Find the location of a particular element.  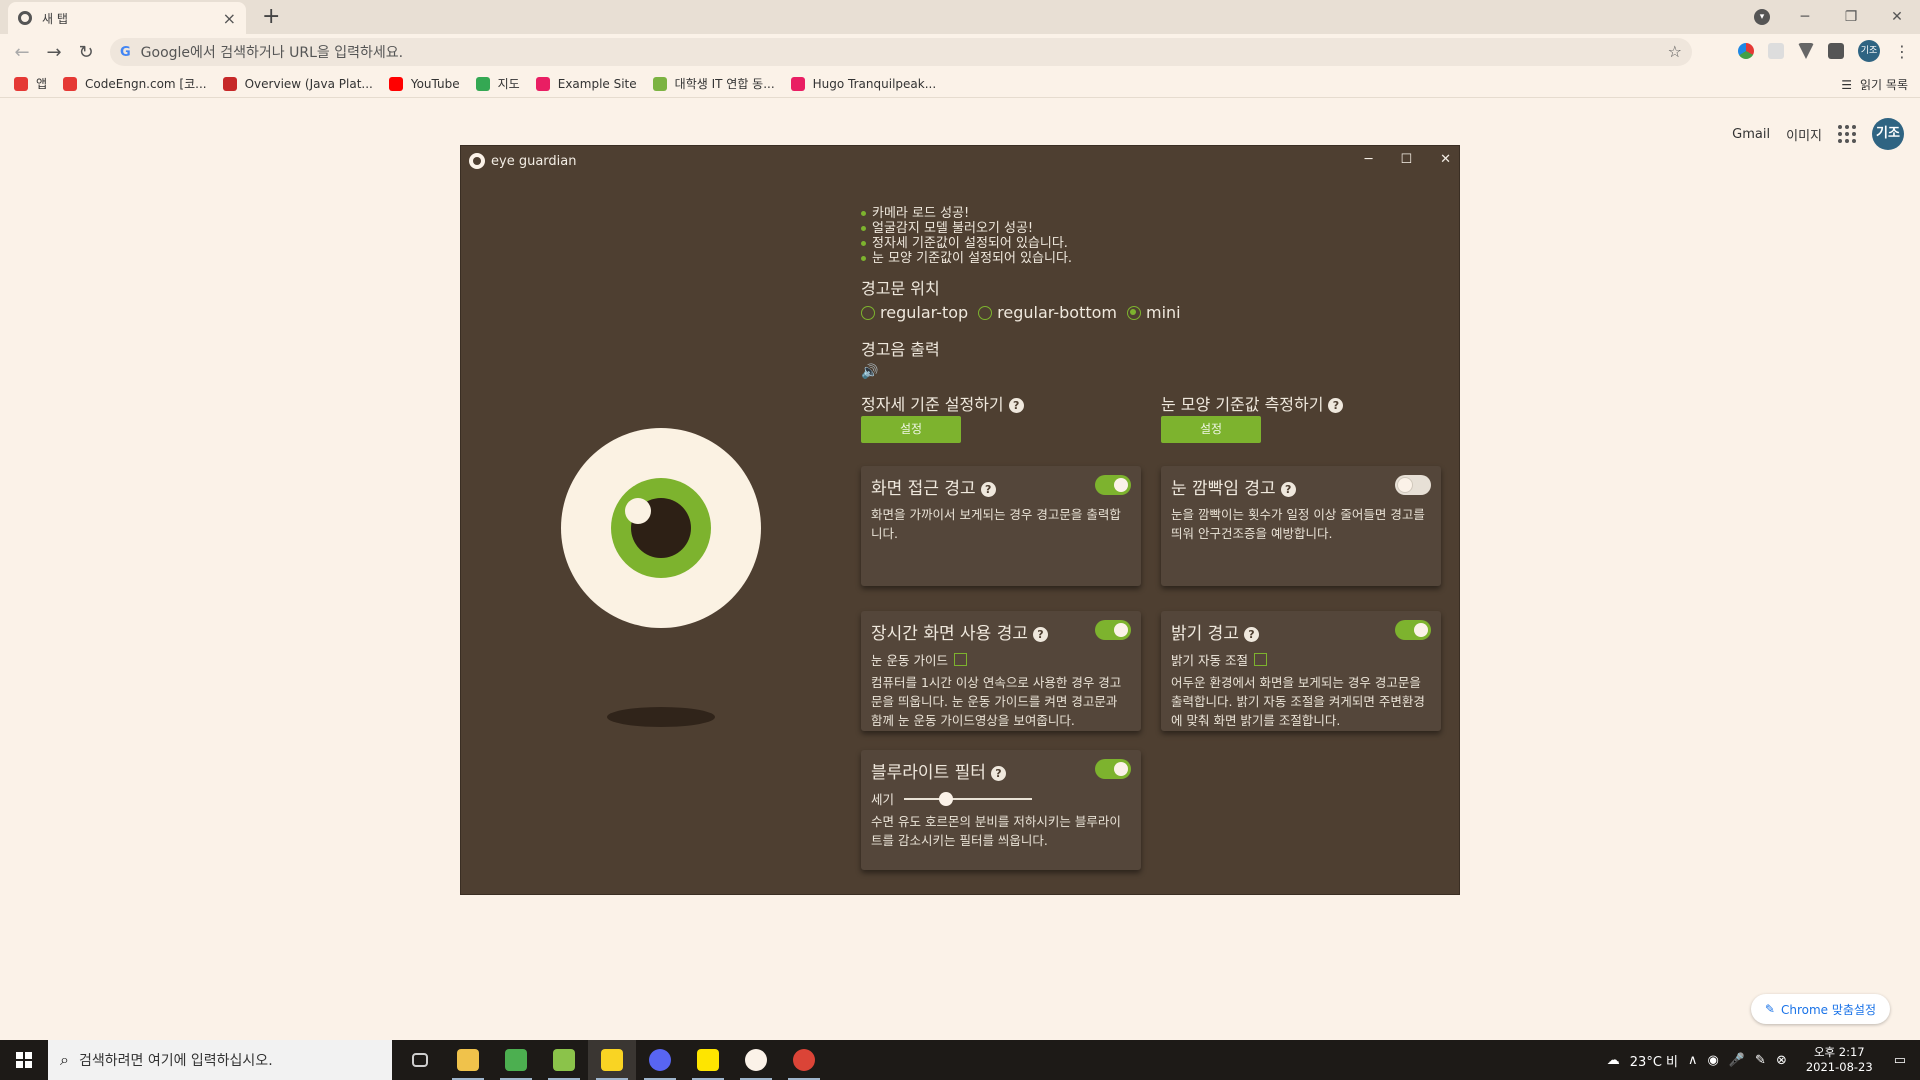

radio-regular-top: regular-top is located at coordinates (914, 312).